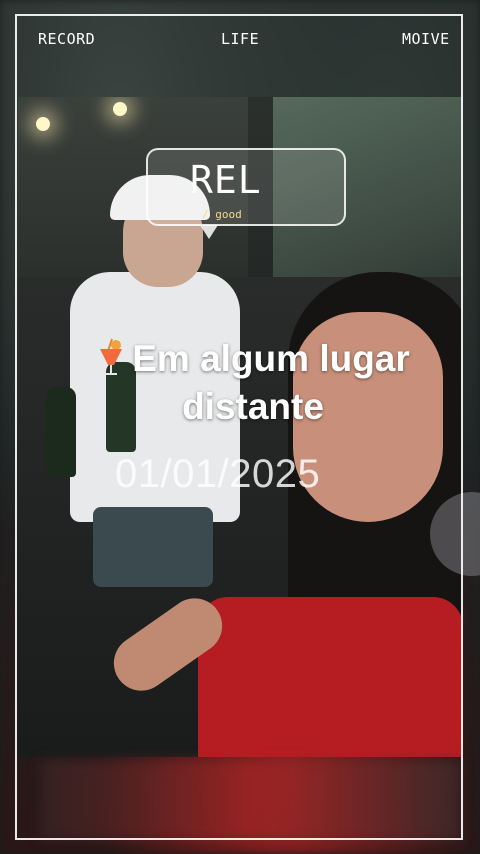 The image size is (480, 854). What do you see at coordinates (253, 406) in the screenshot?
I see `caption-text-2: distante` at bounding box center [253, 406].